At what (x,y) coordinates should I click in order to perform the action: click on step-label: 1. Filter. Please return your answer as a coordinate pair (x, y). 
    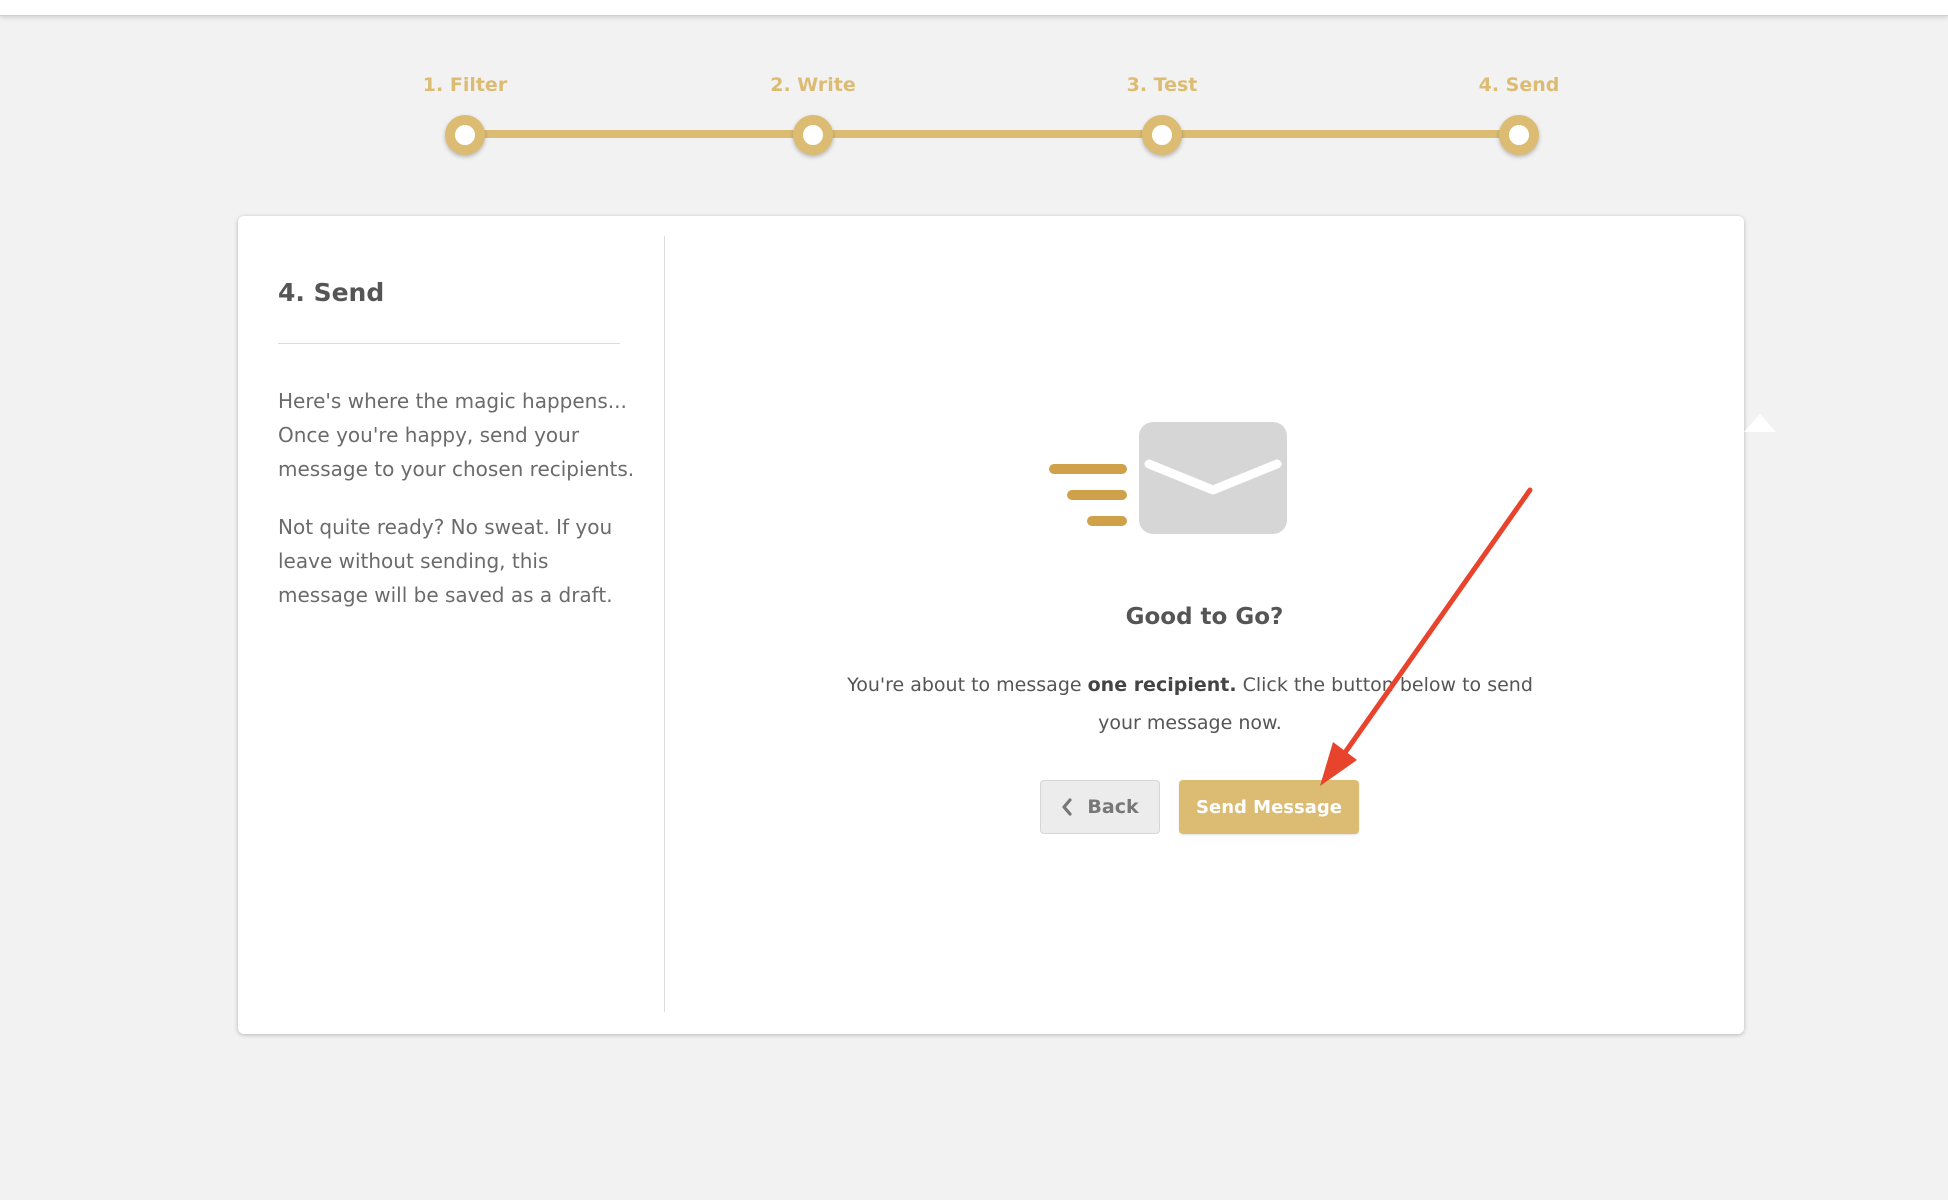
    Looking at the image, I should click on (465, 85).